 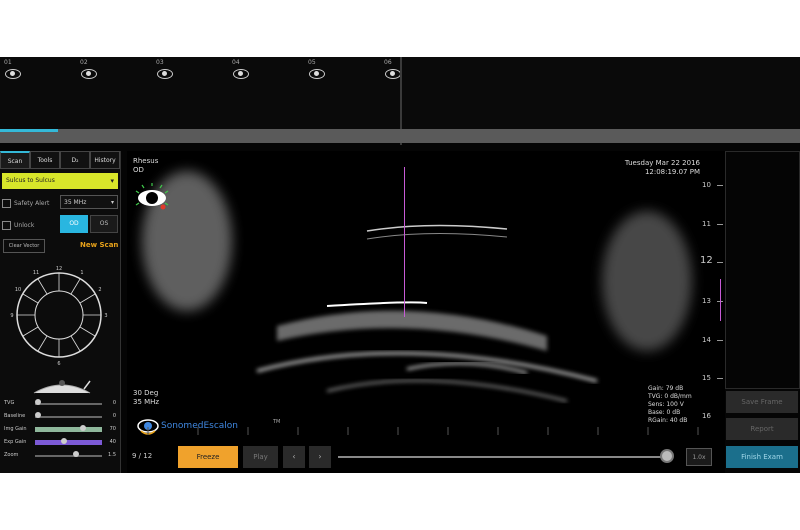 What do you see at coordinates (19, 72) in the screenshot?
I see `thumbnail-1: 01` at bounding box center [19, 72].